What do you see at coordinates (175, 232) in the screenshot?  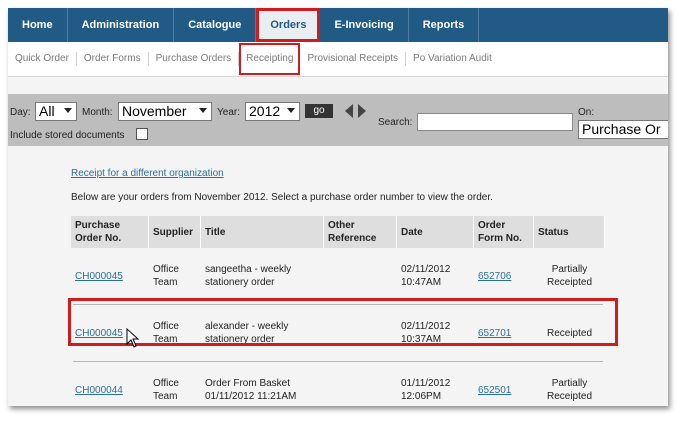 I see `header-supplier: Supplier` at bounding box center [175, 232].